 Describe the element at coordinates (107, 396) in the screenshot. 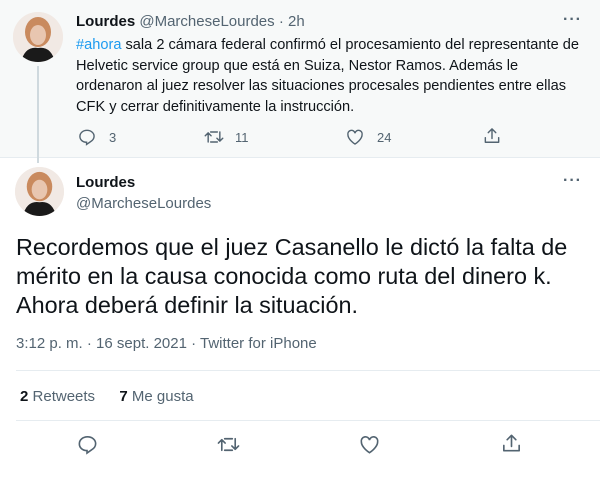

I see `engagement-stats: 2 Retweets 7 Me gusta` at that location.